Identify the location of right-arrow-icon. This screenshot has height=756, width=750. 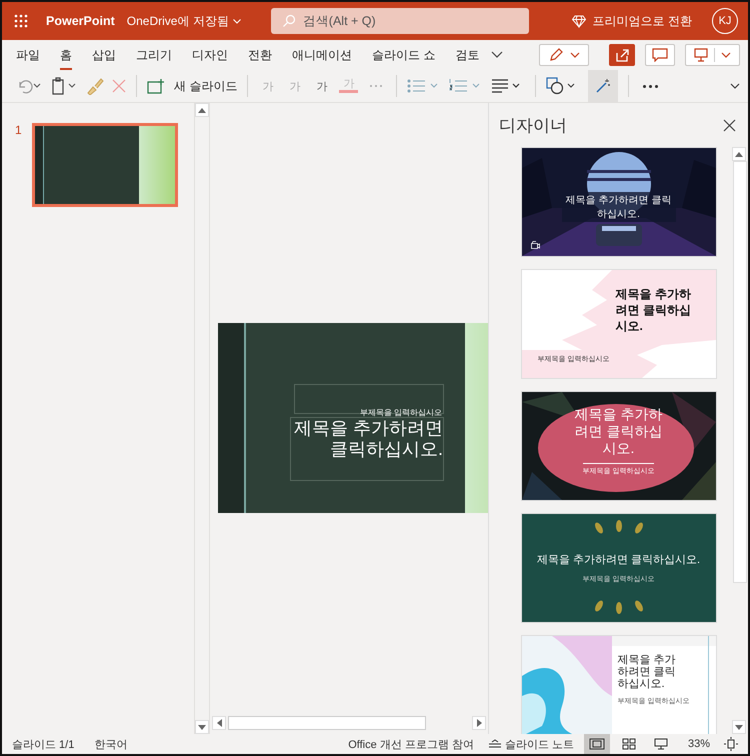
(479, 723).